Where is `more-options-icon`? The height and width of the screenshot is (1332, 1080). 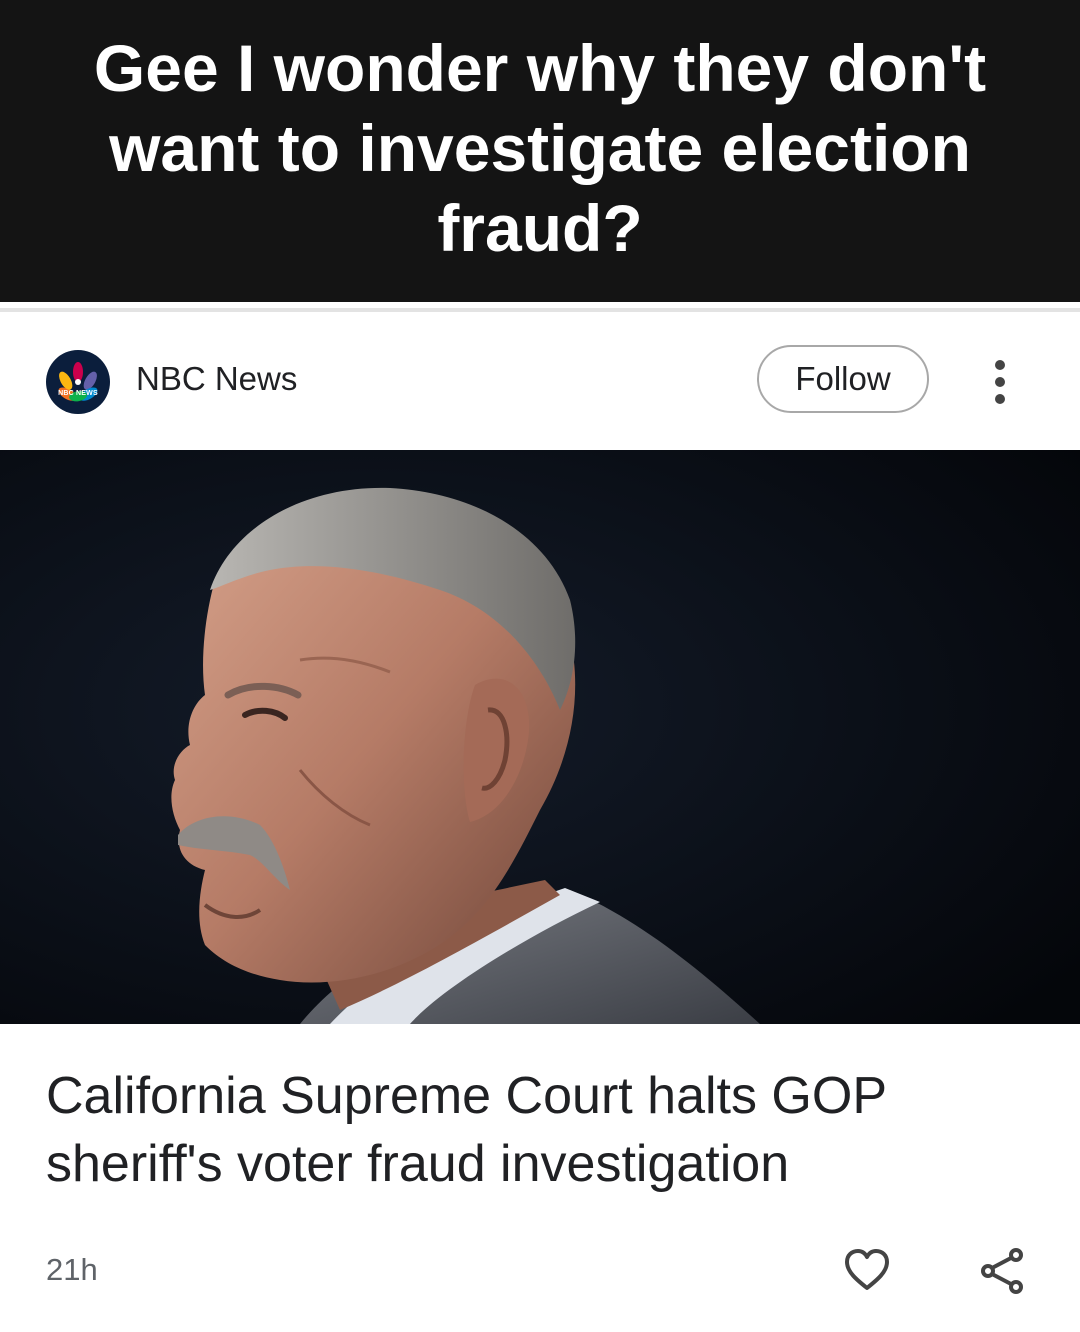 more-options-icon is located at coordinates (1001, 382).